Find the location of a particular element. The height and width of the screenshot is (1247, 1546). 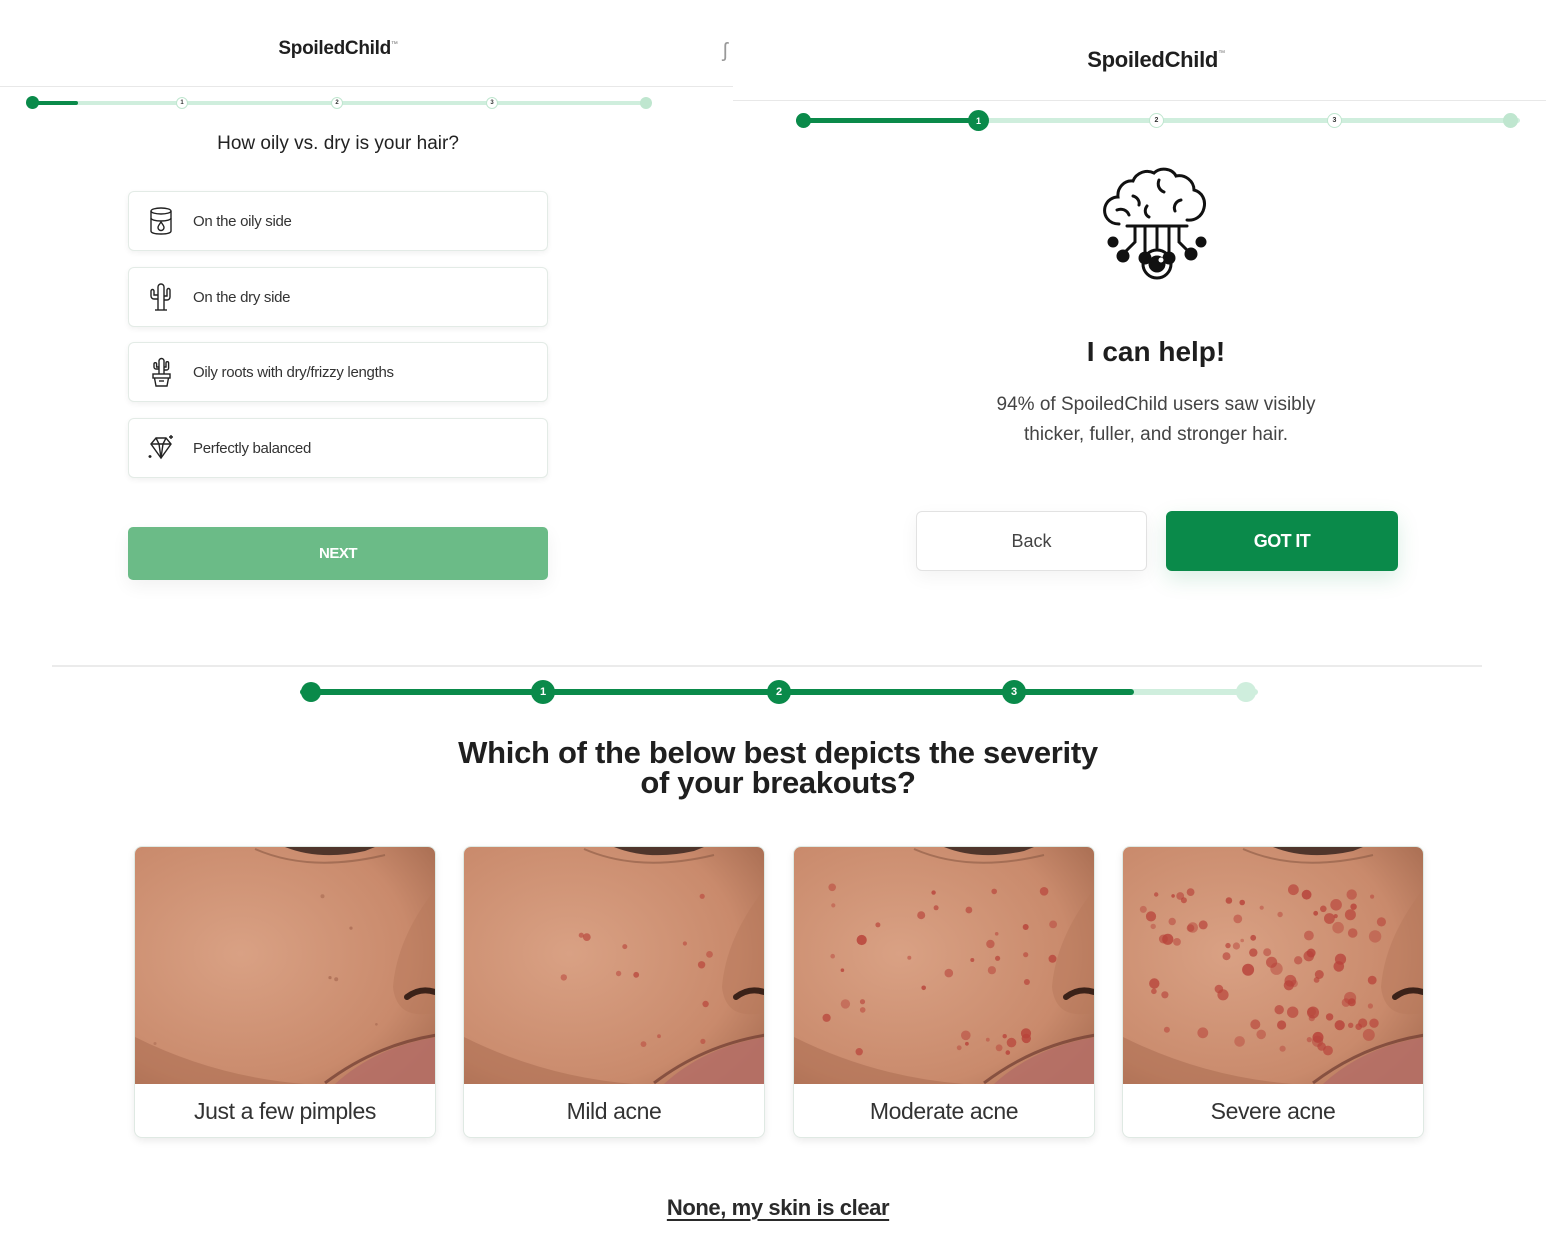

card-label: Severe acne is located at coordinates (1273, 1111).